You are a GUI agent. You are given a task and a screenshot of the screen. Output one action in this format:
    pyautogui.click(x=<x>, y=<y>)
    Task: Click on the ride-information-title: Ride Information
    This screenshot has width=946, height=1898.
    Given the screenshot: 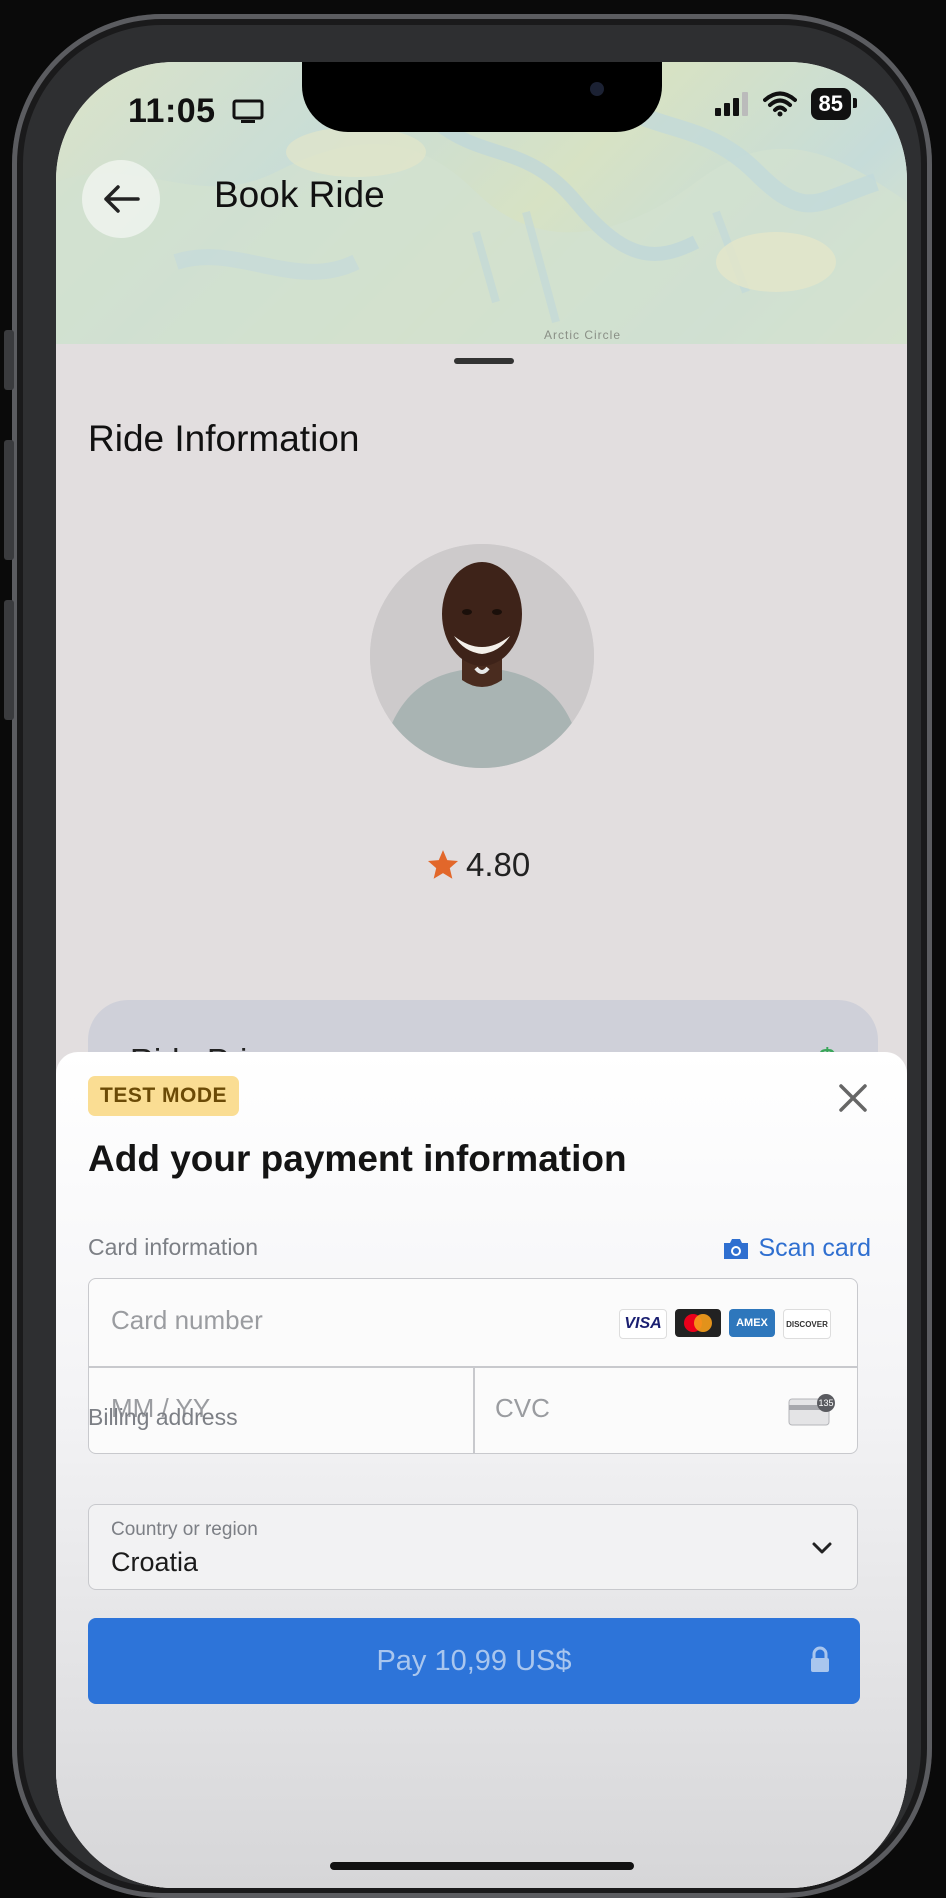 What is the action you would take?
    pyautogui.click(x=224, y=438)
    